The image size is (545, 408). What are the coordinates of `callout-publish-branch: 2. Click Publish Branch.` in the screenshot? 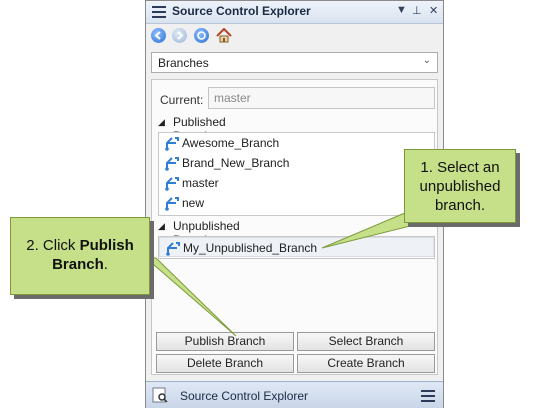 It's located at (80, 256).